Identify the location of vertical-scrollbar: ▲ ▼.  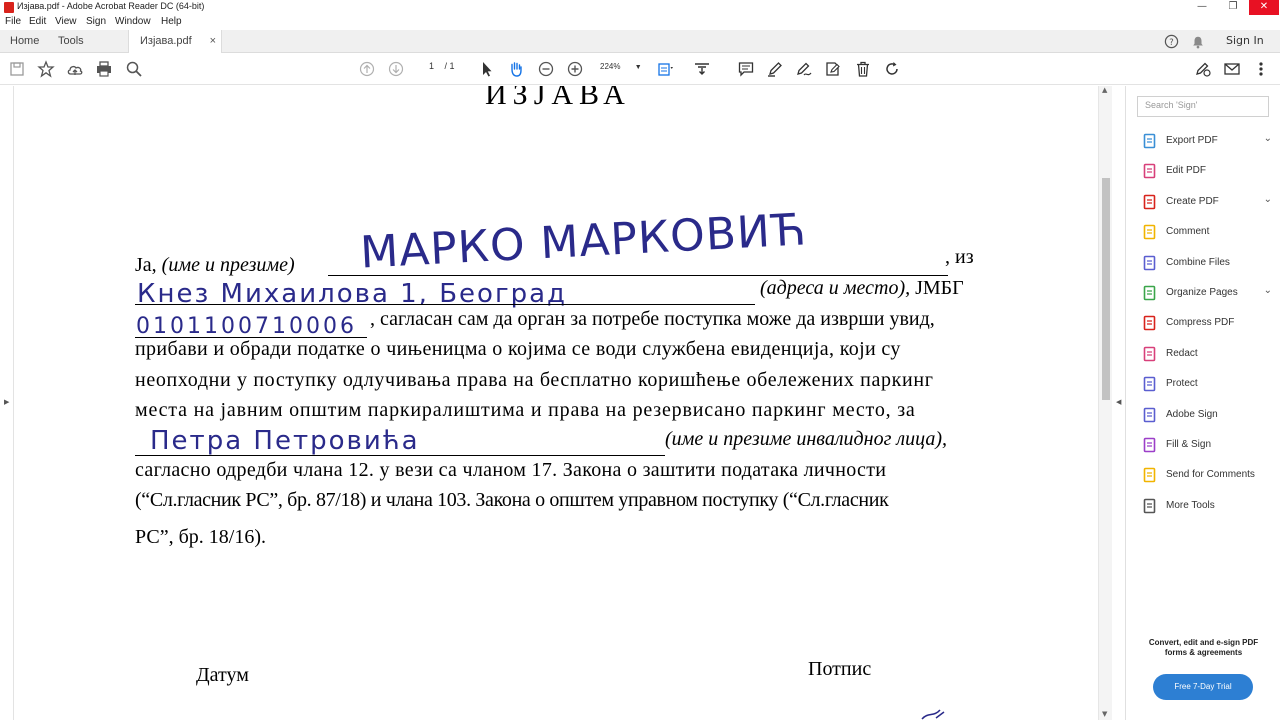
(1105, 403).